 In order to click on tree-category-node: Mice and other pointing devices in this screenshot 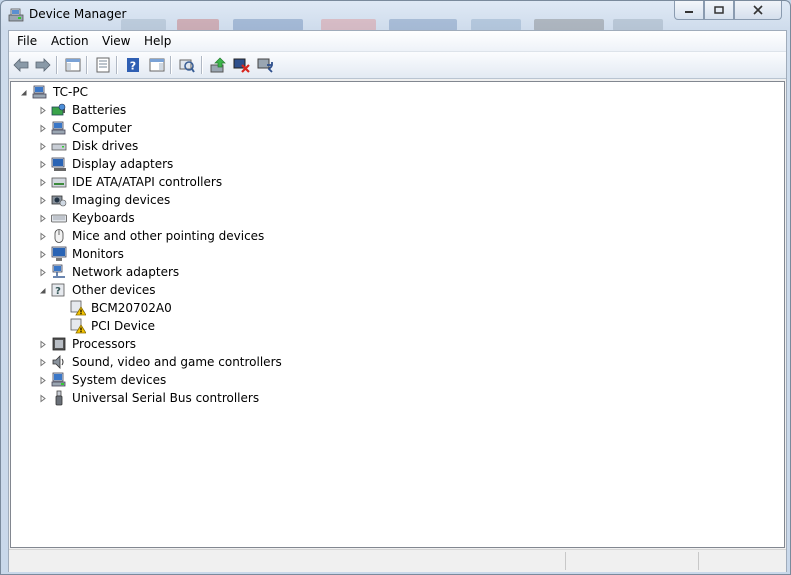, I will do `click(151, 236)`.